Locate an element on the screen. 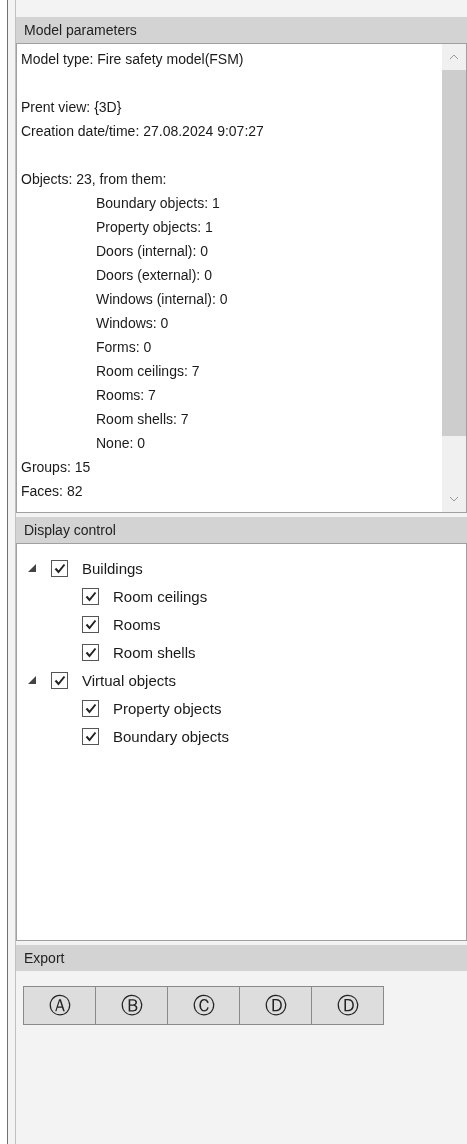  tree-item: Boundary objects is located at coordinates (171, 736).